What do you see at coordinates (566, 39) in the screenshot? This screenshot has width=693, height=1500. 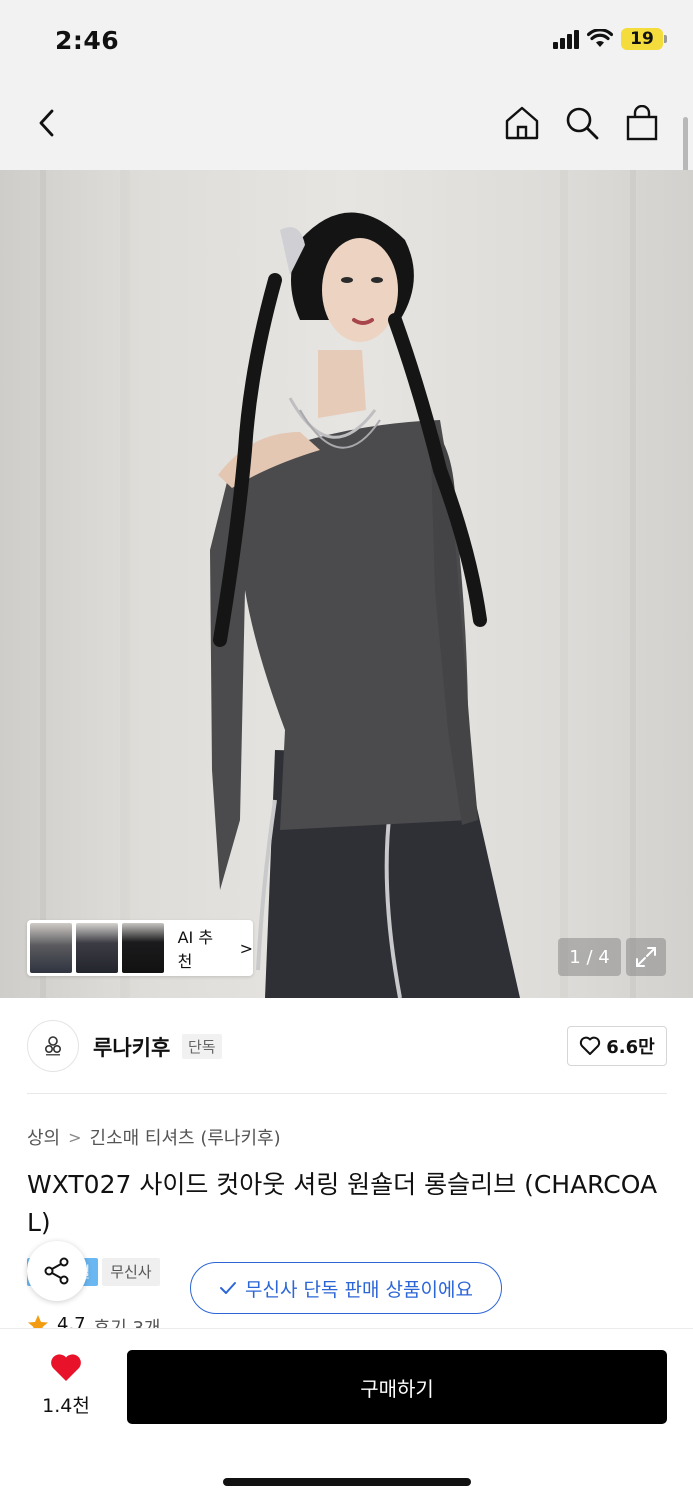 I see `cellular-signal-icon` at bounding box center [566, 39].